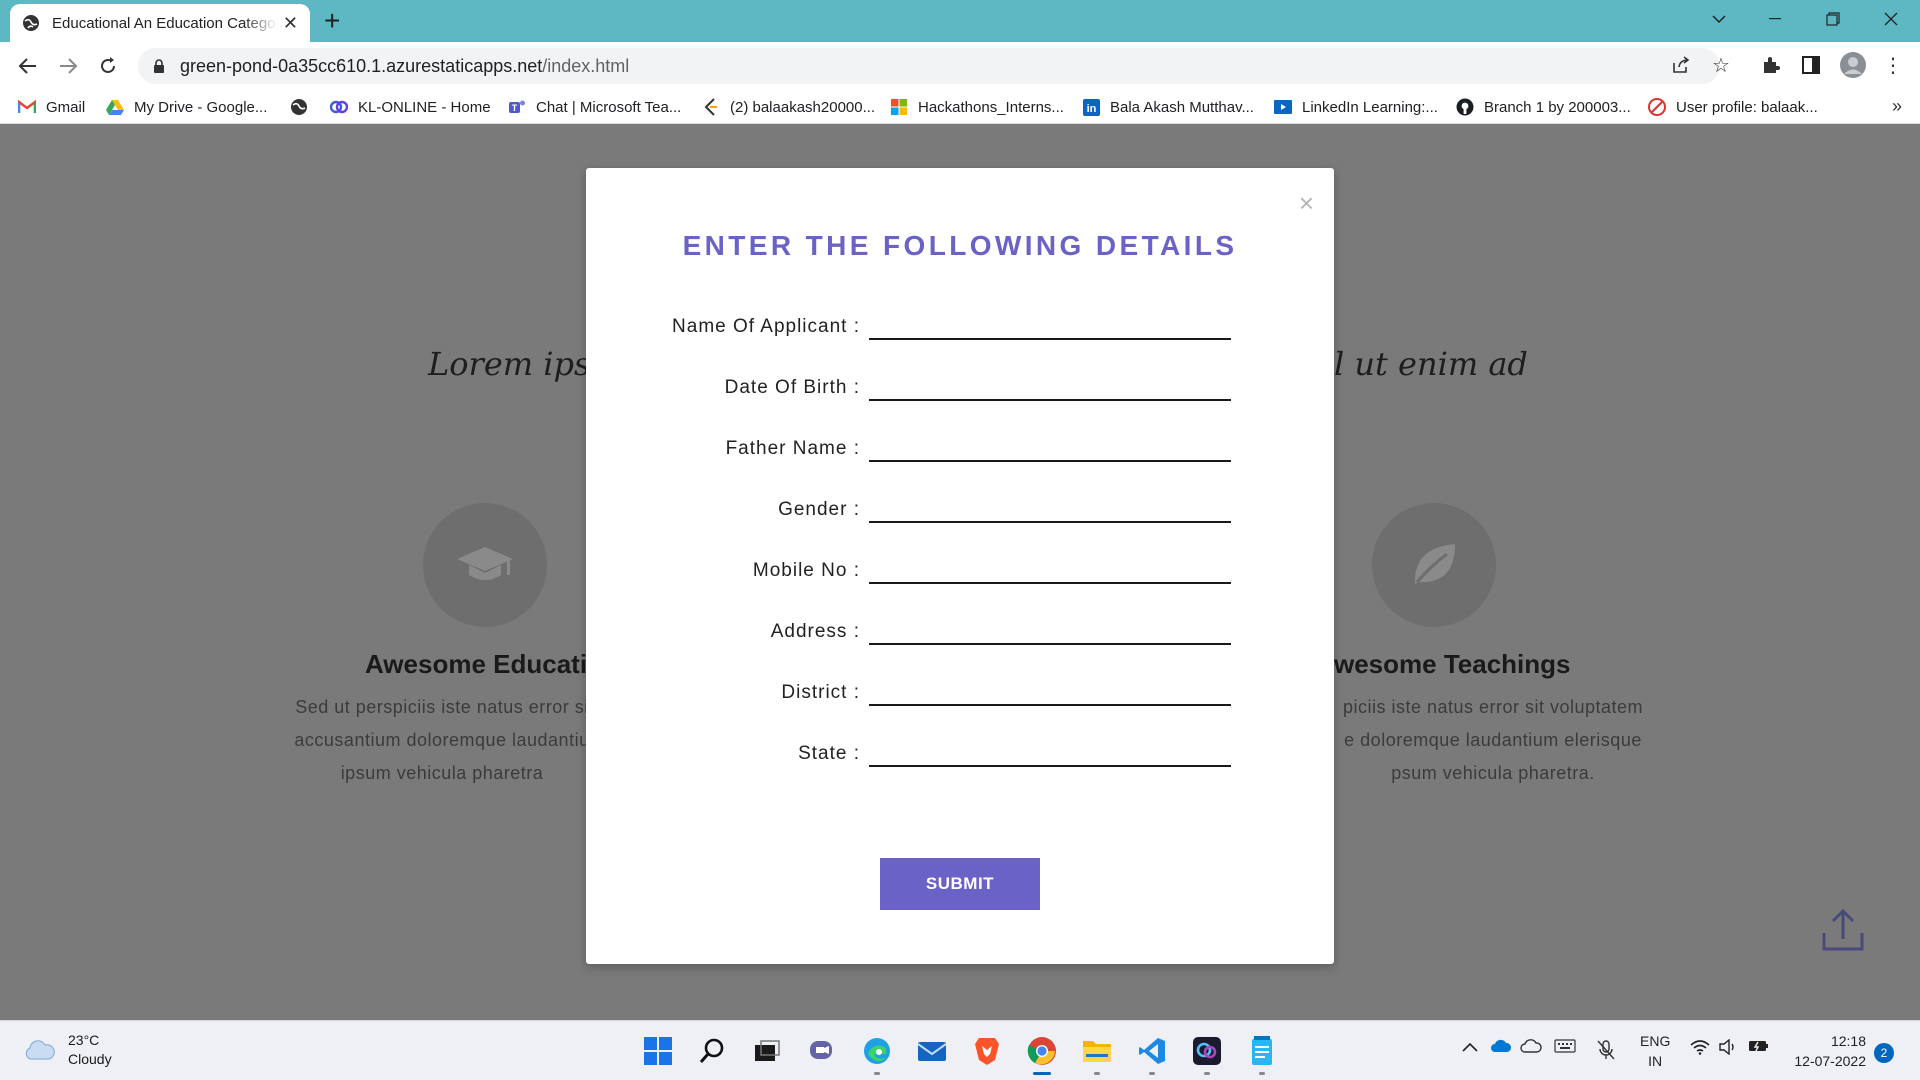  What do you see at coordinates (1721, 65) in the screenshot?
I see `bookmark-star-icon: ☆` at bounding box center [1721, 65].